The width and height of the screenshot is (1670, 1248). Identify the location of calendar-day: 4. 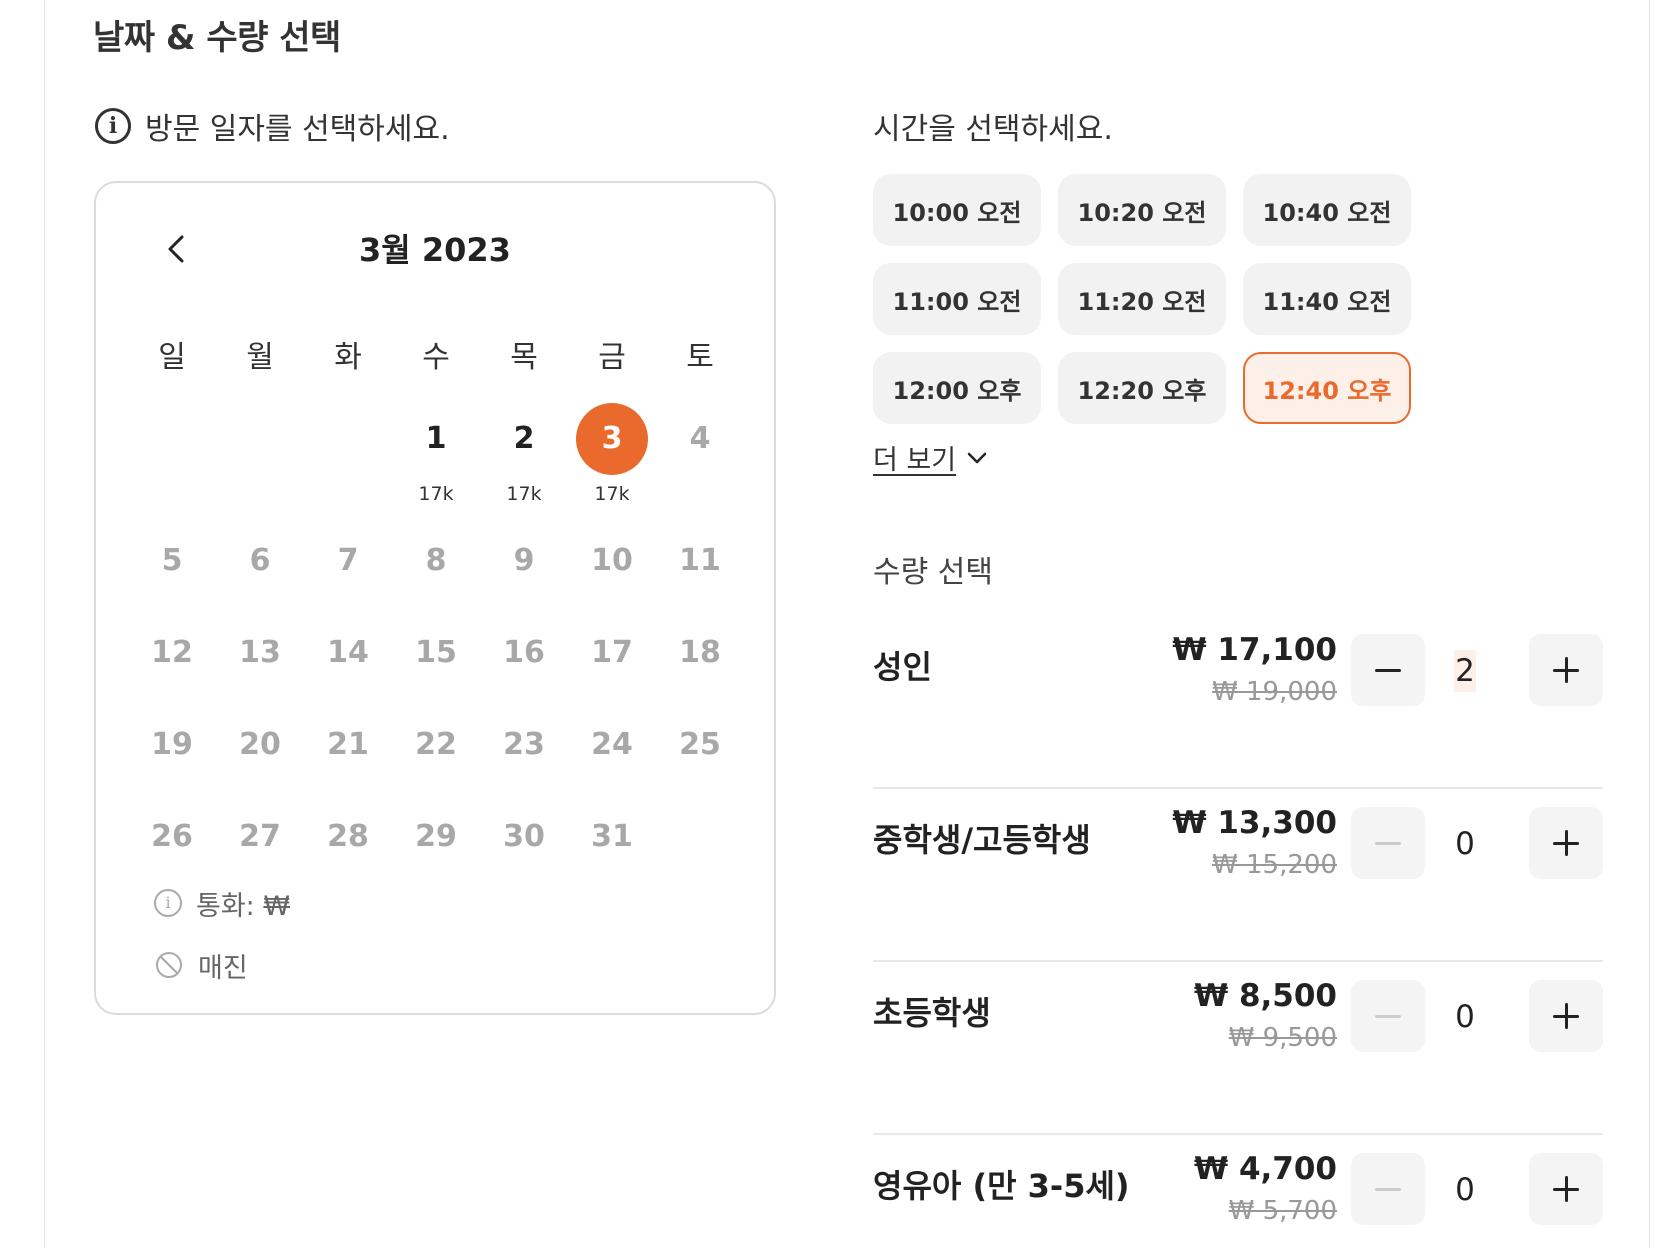
(700, 464).